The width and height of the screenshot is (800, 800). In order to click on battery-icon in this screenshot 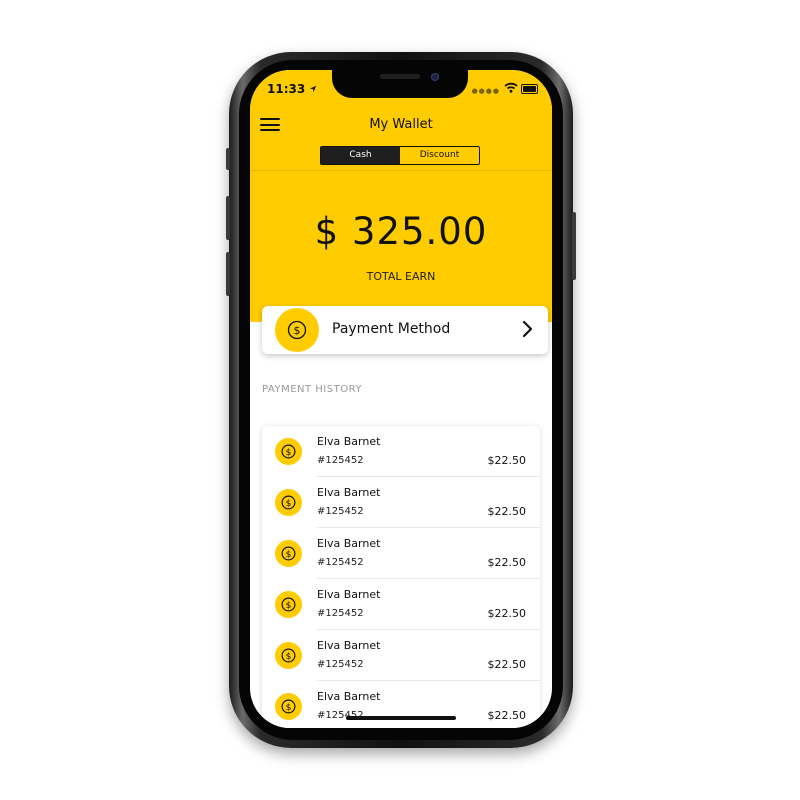, I will do `click(529, 89)`.